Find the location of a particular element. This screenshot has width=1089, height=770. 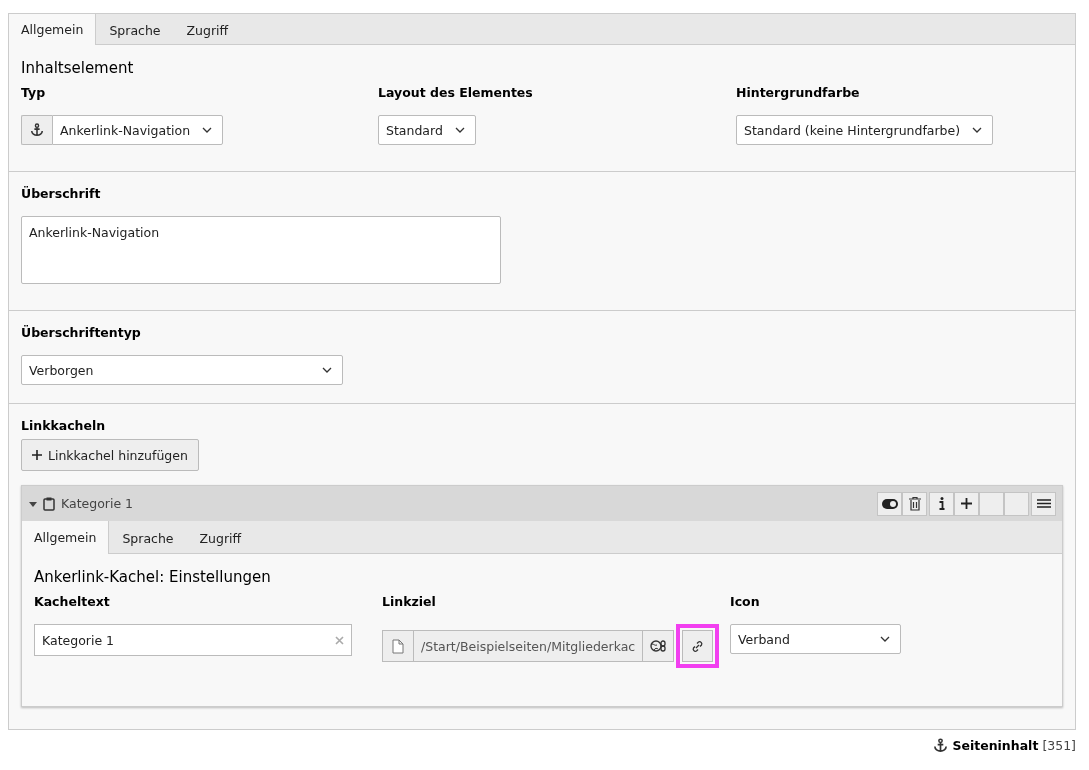

trash-icon is located at coordinates (914, 503).